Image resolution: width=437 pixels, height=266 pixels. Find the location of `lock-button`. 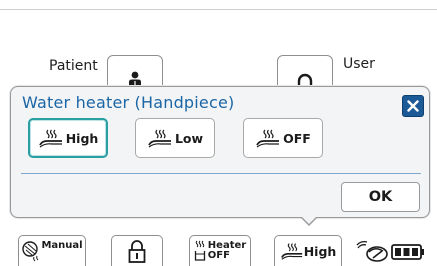

lock-button is located at coordinates (137, 250).